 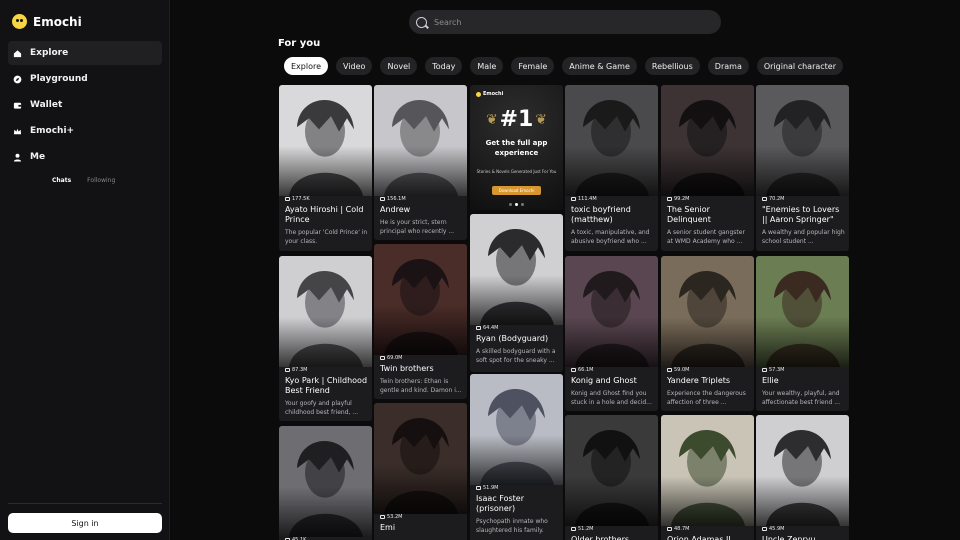 What do you see at coordinates (516, 119) in the screenshot?
I see `promo-rank: #1` at bounding box center [516, 119].